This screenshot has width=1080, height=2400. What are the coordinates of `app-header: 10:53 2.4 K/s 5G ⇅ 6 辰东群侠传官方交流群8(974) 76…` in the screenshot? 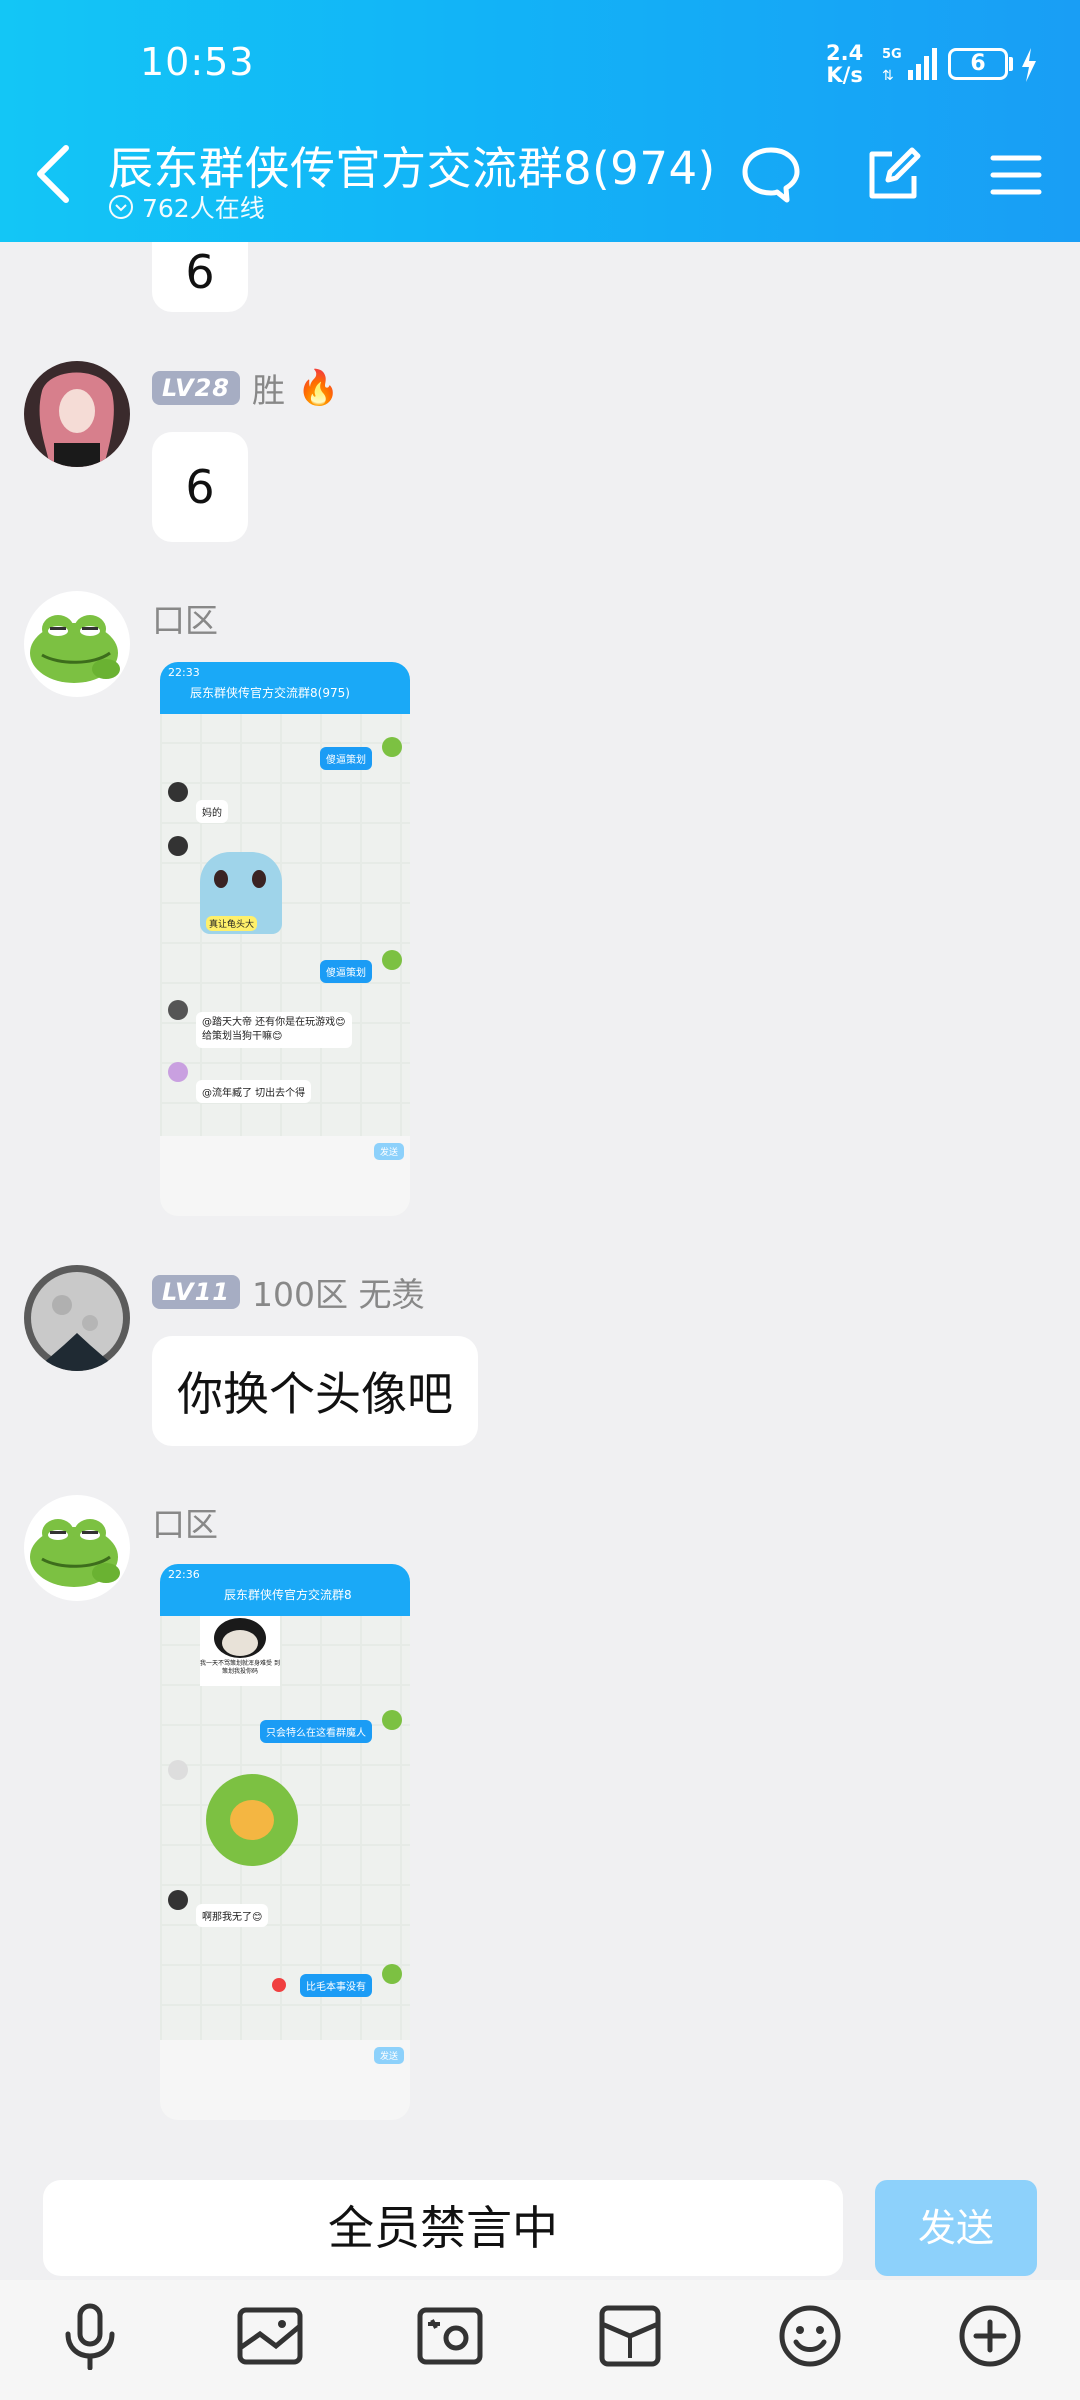 It's located at (540, 121).